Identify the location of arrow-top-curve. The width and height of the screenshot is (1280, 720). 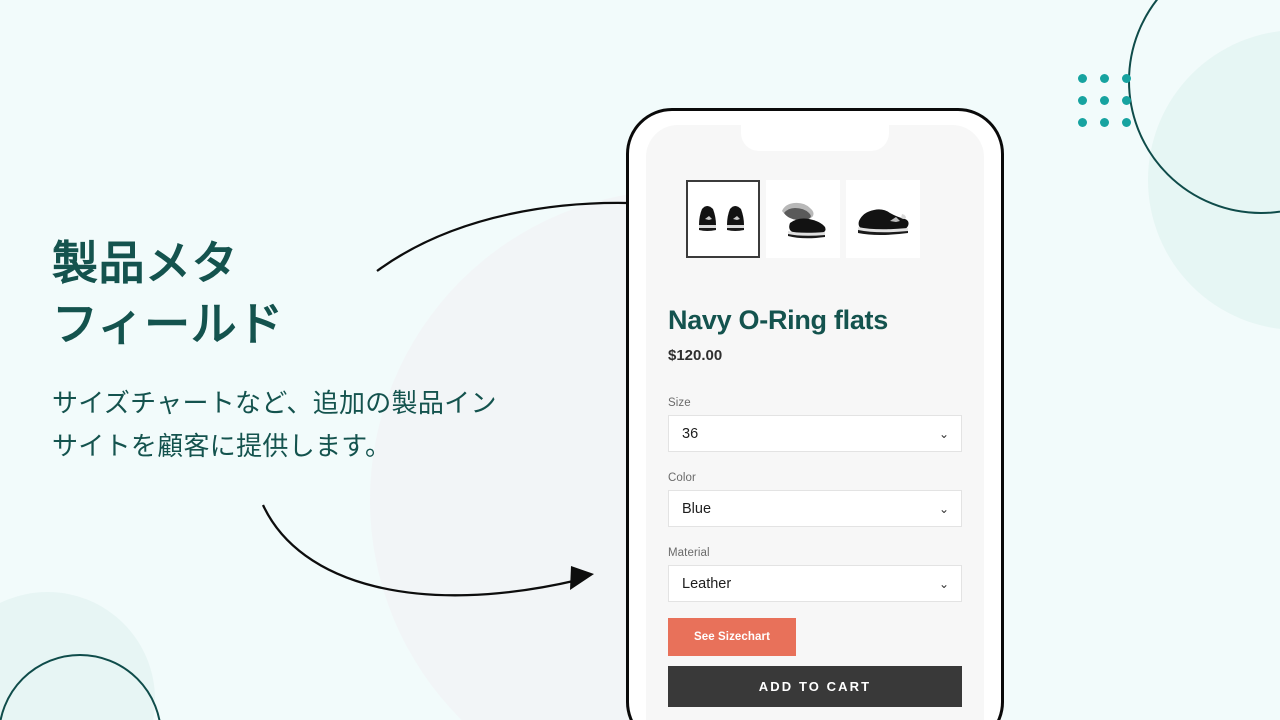
(522, 236).